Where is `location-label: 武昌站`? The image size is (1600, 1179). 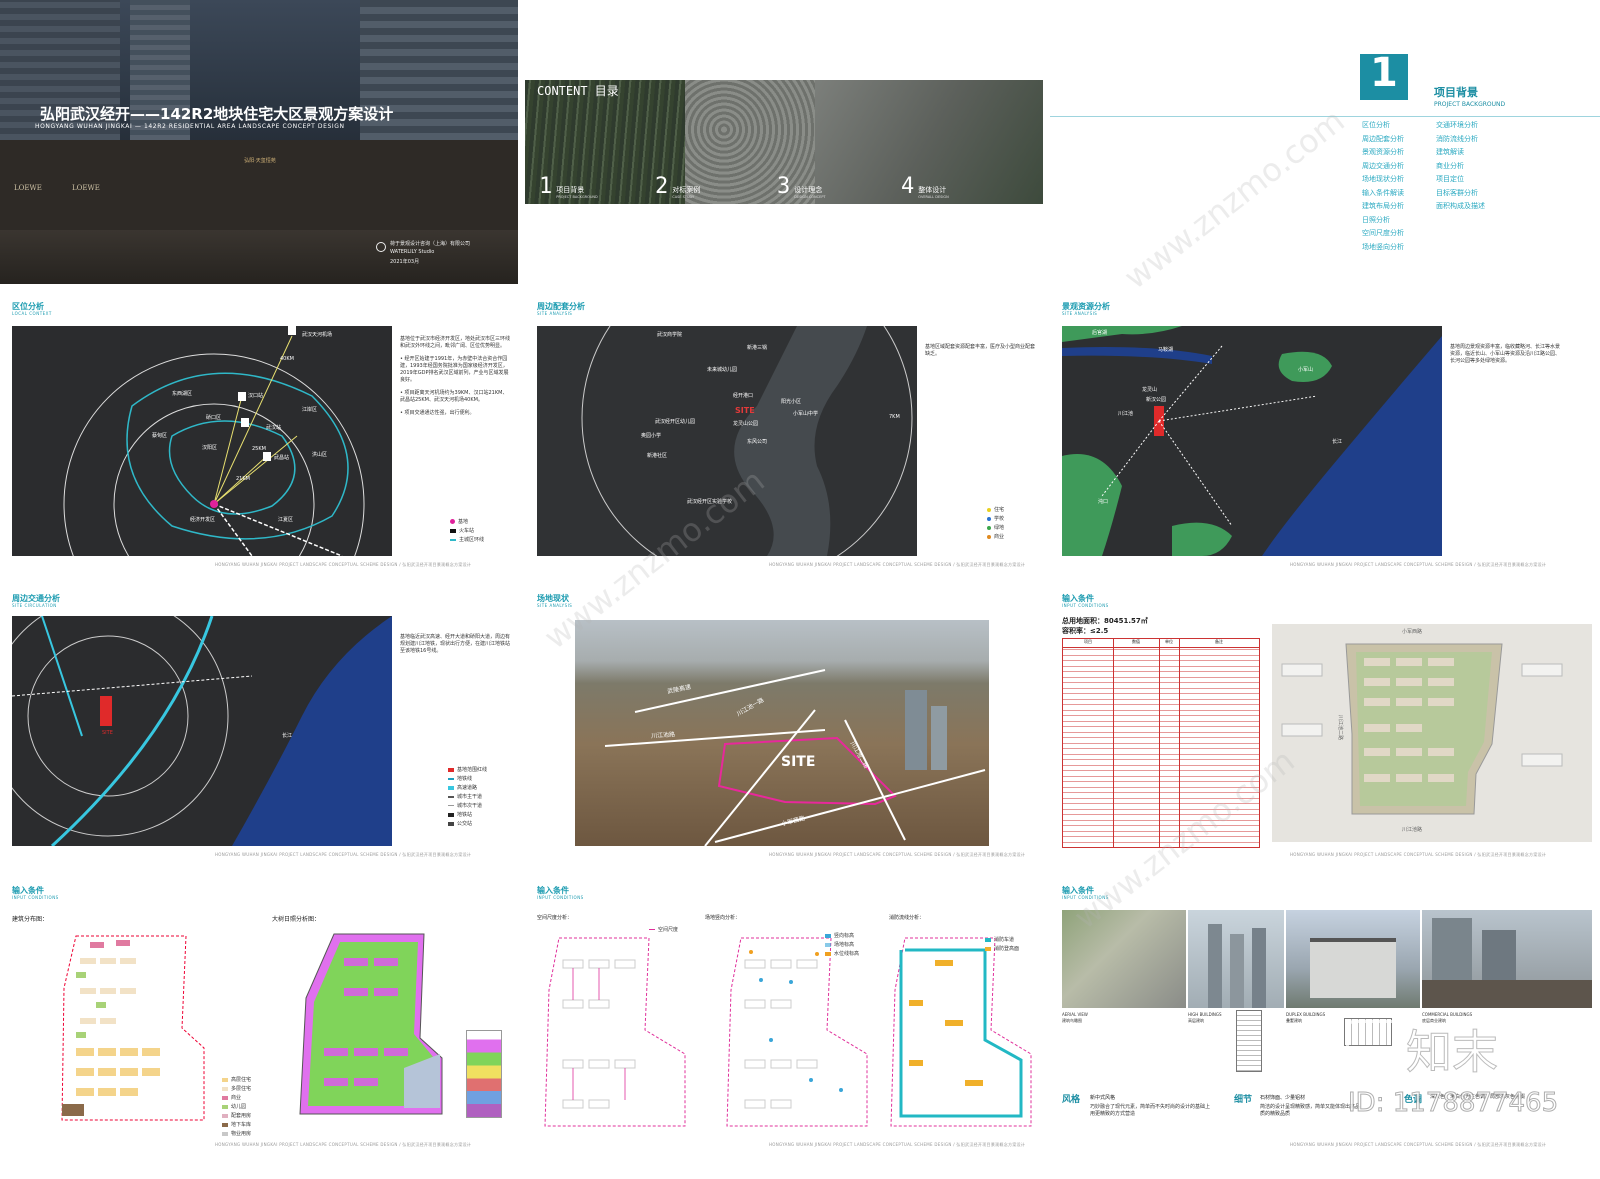 location-label: 武昌站 is located at coordinates (282, 458).